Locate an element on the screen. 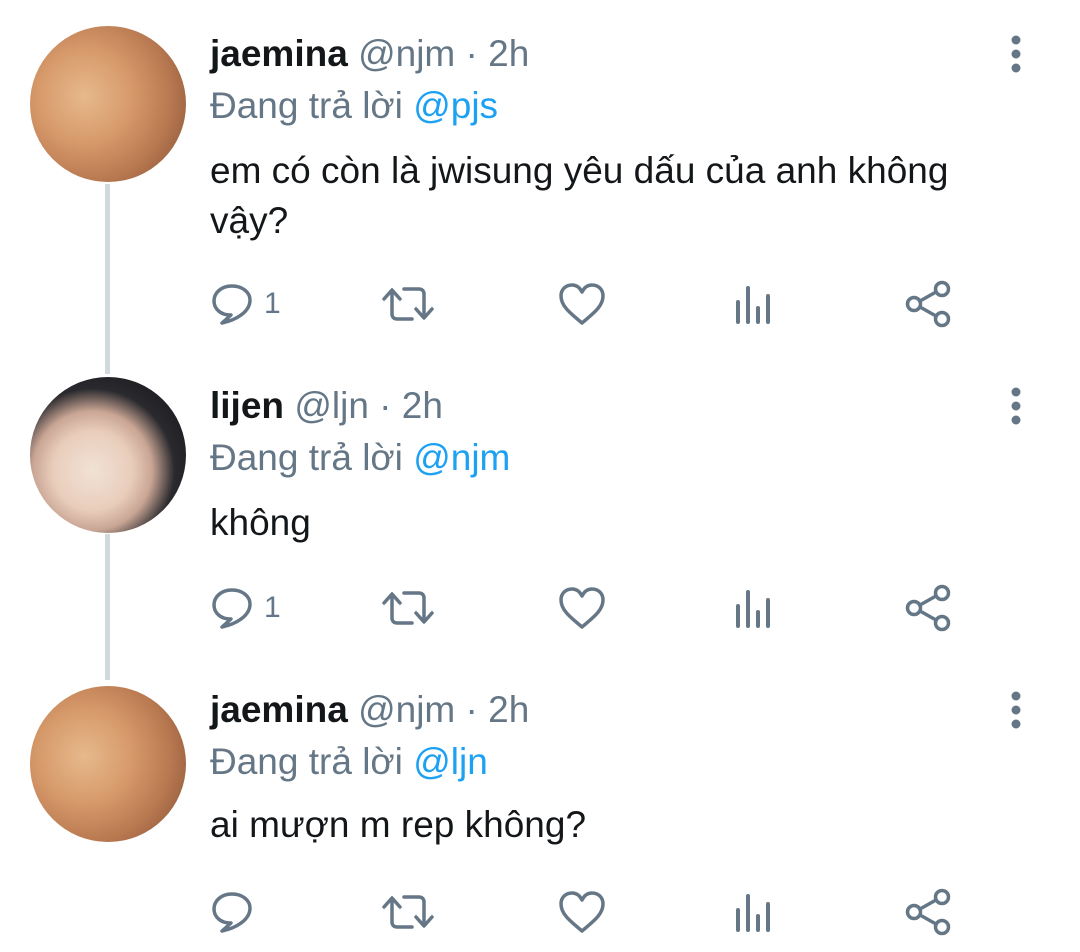  reply-button is located at coordinates (237, 912).